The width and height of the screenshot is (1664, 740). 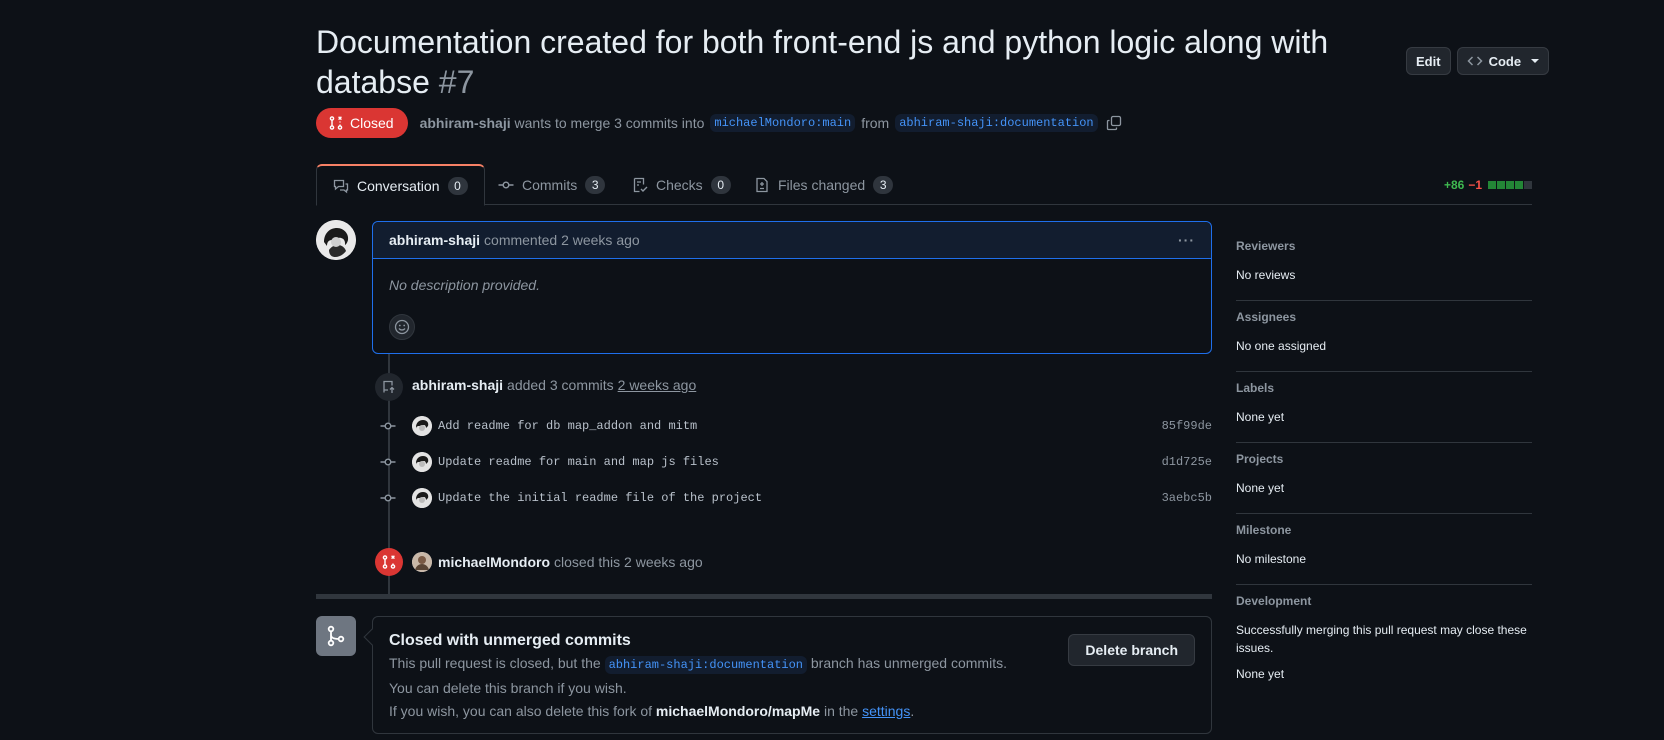 I want to click on add-reaction-button, so click(x=402, y=327).